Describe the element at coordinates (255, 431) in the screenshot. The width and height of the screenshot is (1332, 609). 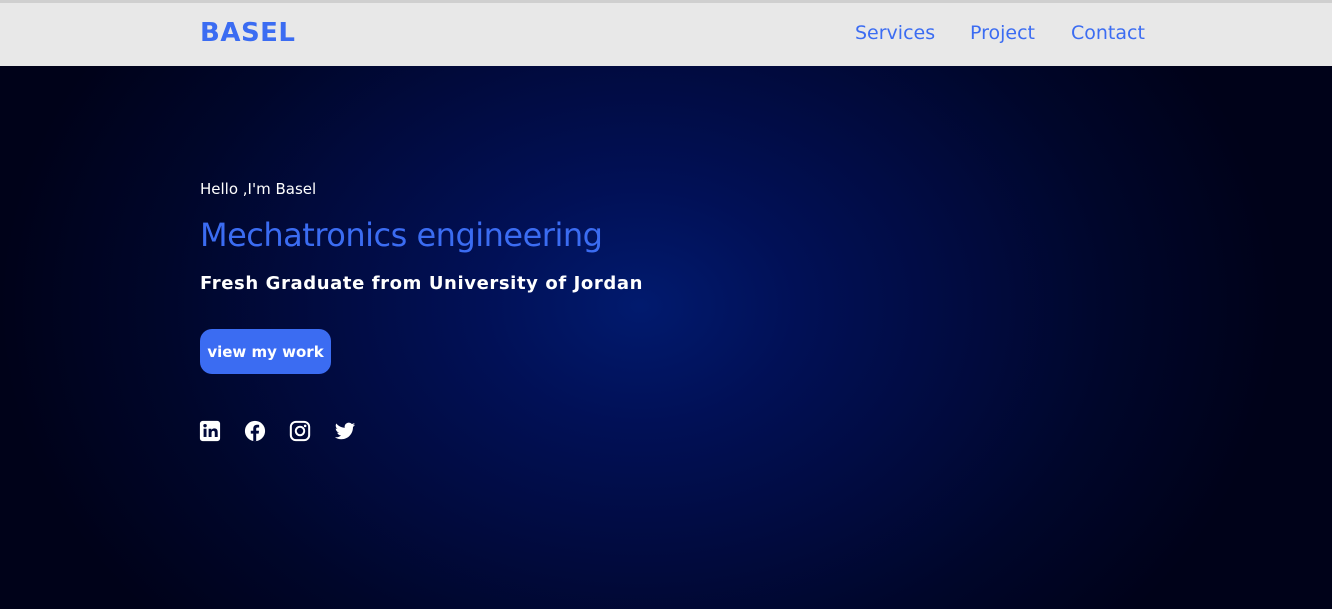
I see `facebook-icon` at that location.